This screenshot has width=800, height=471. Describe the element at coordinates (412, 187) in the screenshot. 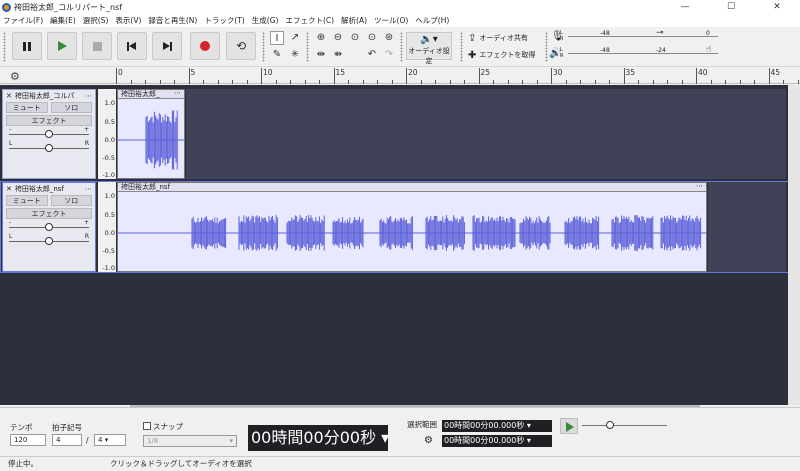

I see `clip-title-bar: 袴田裕太郎_nsf ⋯` at that location.